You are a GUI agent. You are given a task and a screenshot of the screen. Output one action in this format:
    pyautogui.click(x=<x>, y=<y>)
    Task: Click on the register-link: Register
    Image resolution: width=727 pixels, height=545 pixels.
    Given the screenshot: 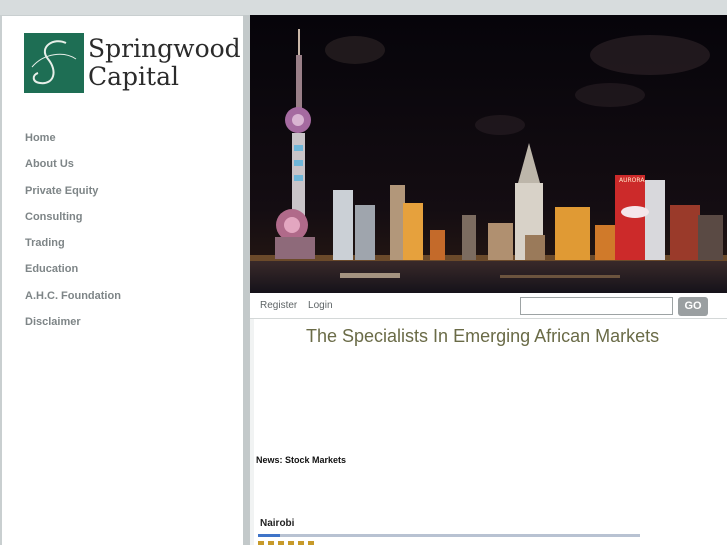 What is the action you would take?
    pyautogui.click(x=278, y=305)
    